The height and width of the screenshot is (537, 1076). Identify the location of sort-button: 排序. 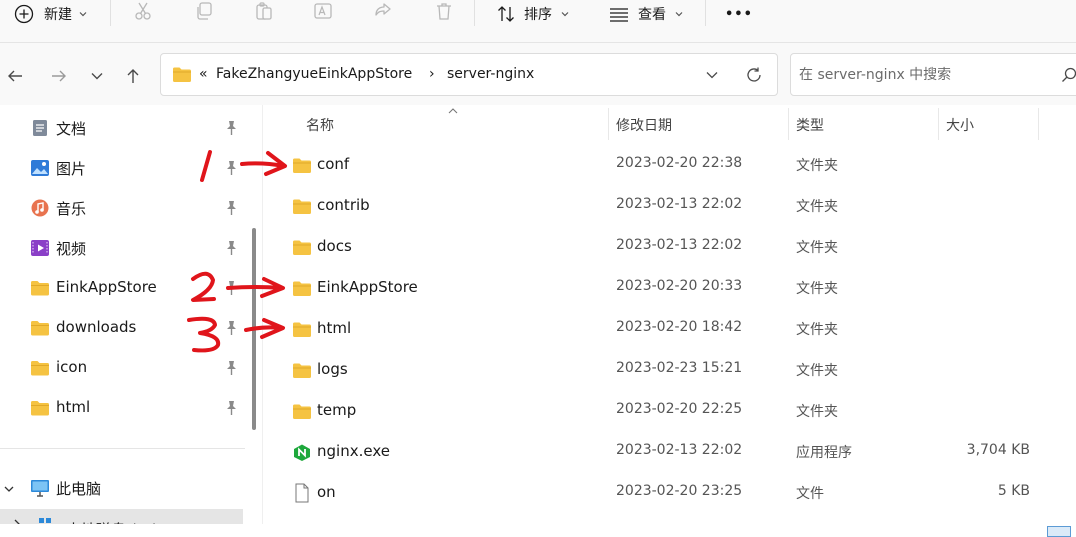
(533, 14).